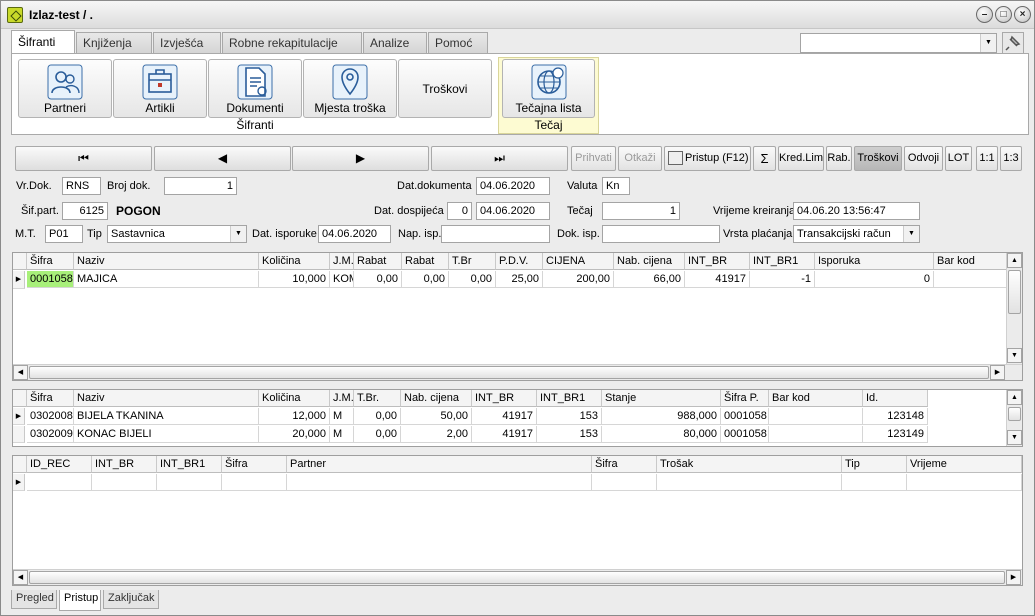  Describe the element at coordinates (425, 279) in the screenshot. I see `cell-rabat2: 0,00` at that location.